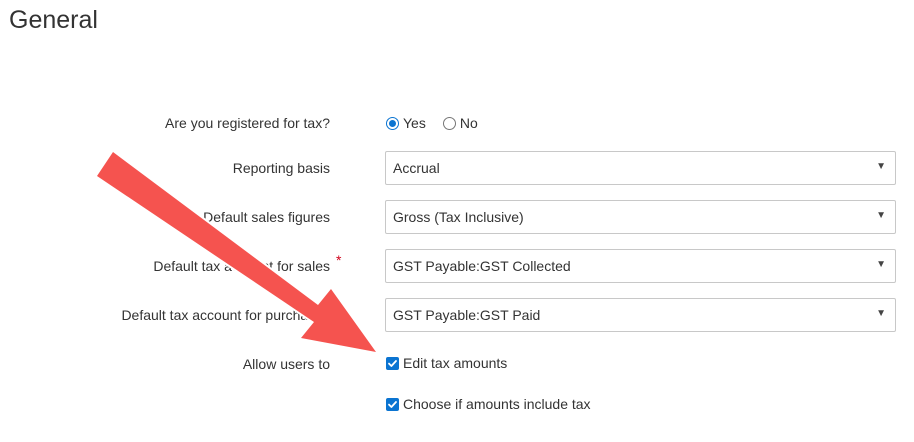 The height and width of the screenshot is (442, 914). I want to click on choose-include-tax-label: Choose if amounts include tax, so click(497, 404).